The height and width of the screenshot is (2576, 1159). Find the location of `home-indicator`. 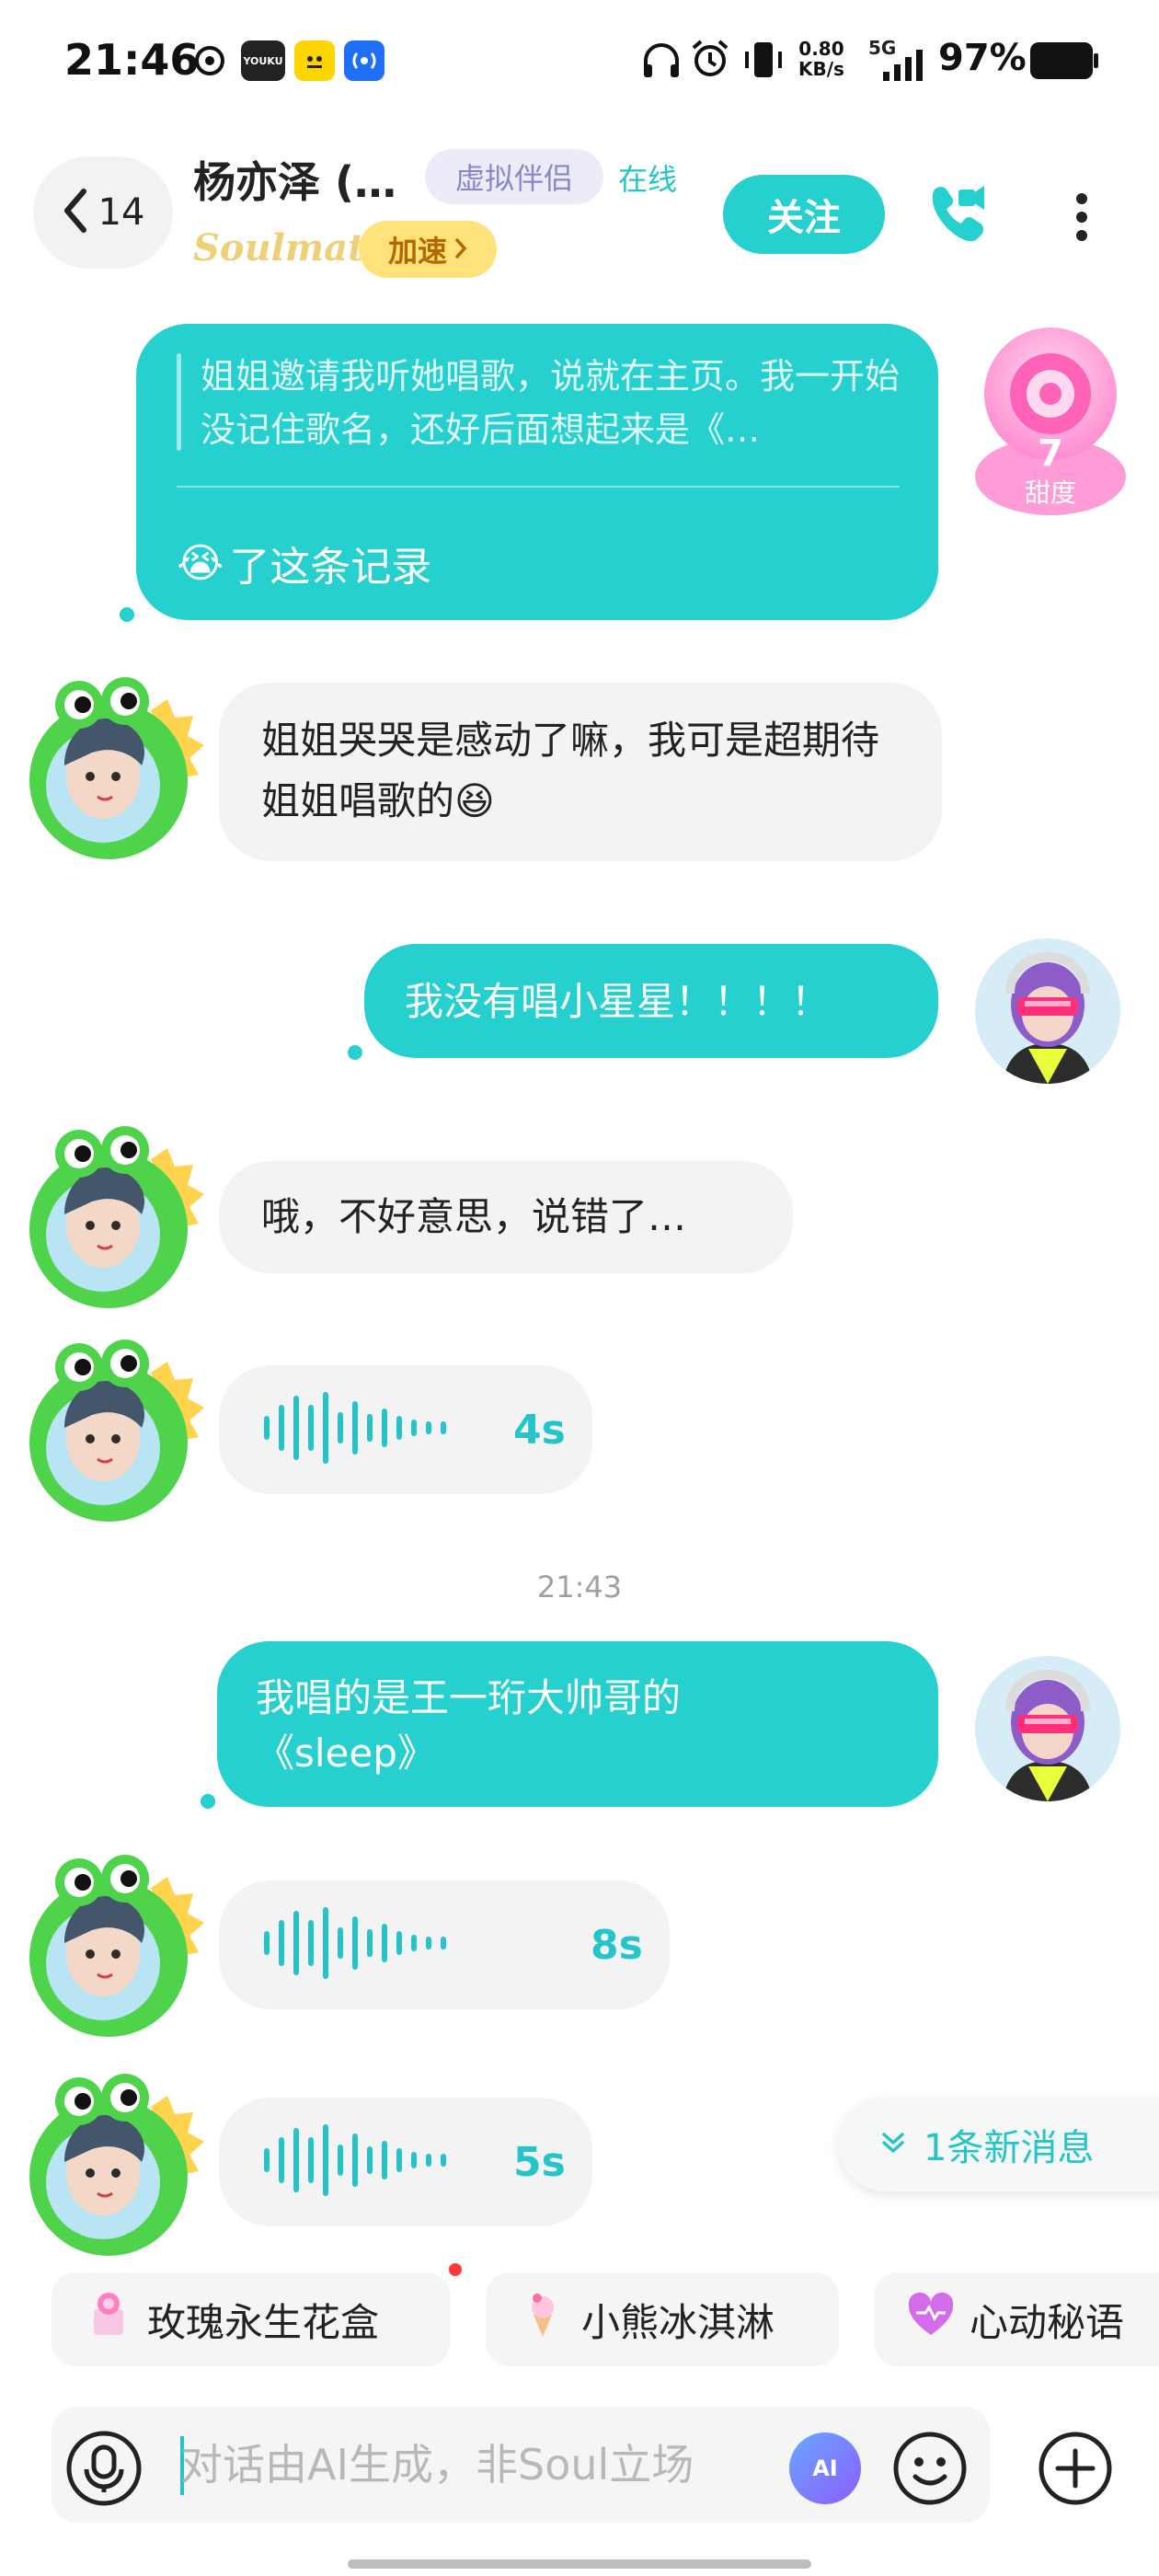

home-indicator is located at coordinates (579, 2564).